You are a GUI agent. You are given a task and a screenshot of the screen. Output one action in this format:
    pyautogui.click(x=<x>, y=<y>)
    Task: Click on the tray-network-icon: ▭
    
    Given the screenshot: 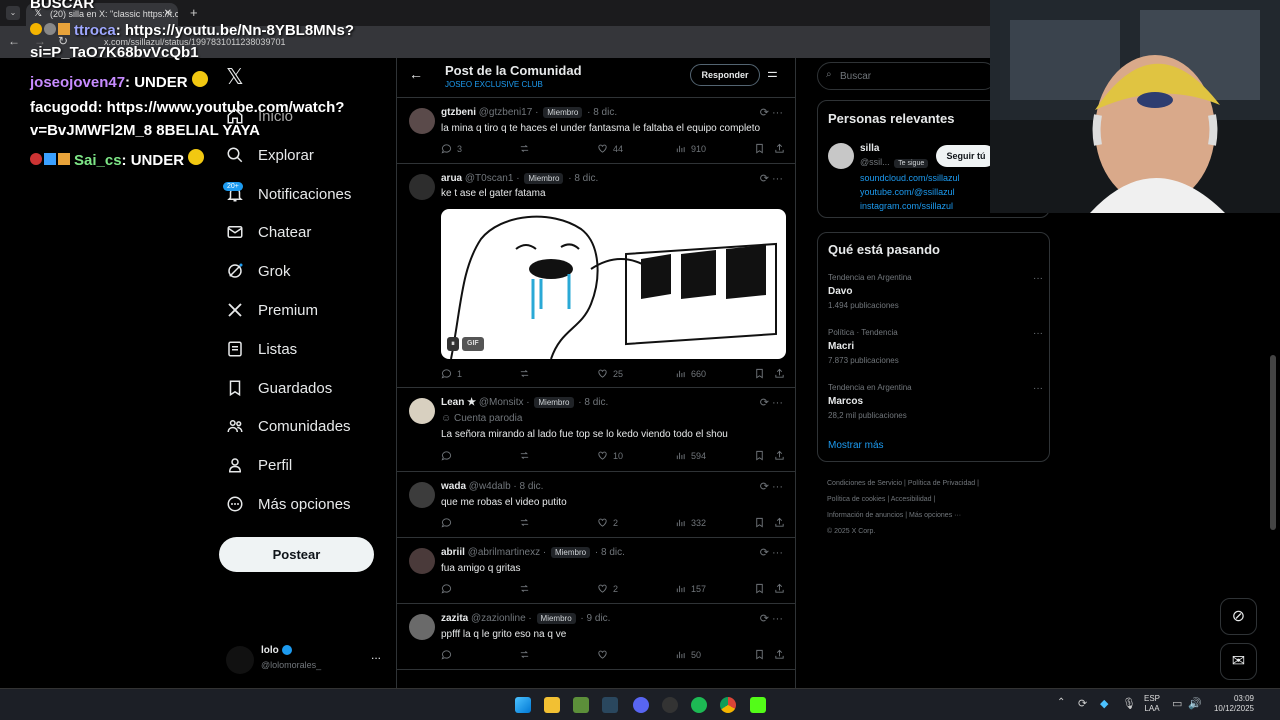 What is the action you would take?
    pyautogui.click(x=1177, y=703)
    